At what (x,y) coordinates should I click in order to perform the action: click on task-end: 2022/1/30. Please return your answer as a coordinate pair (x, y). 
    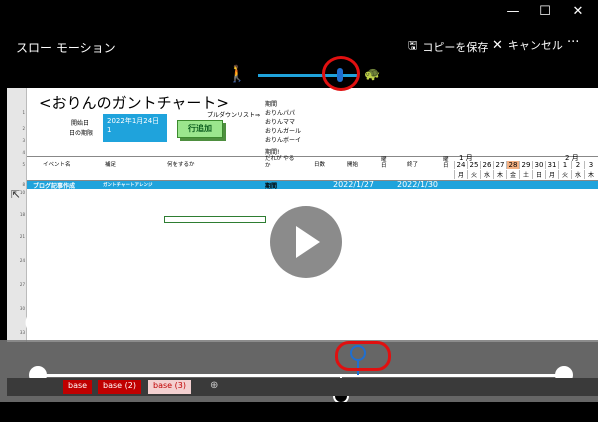
    Looking at the image, I should click on (418, 184).